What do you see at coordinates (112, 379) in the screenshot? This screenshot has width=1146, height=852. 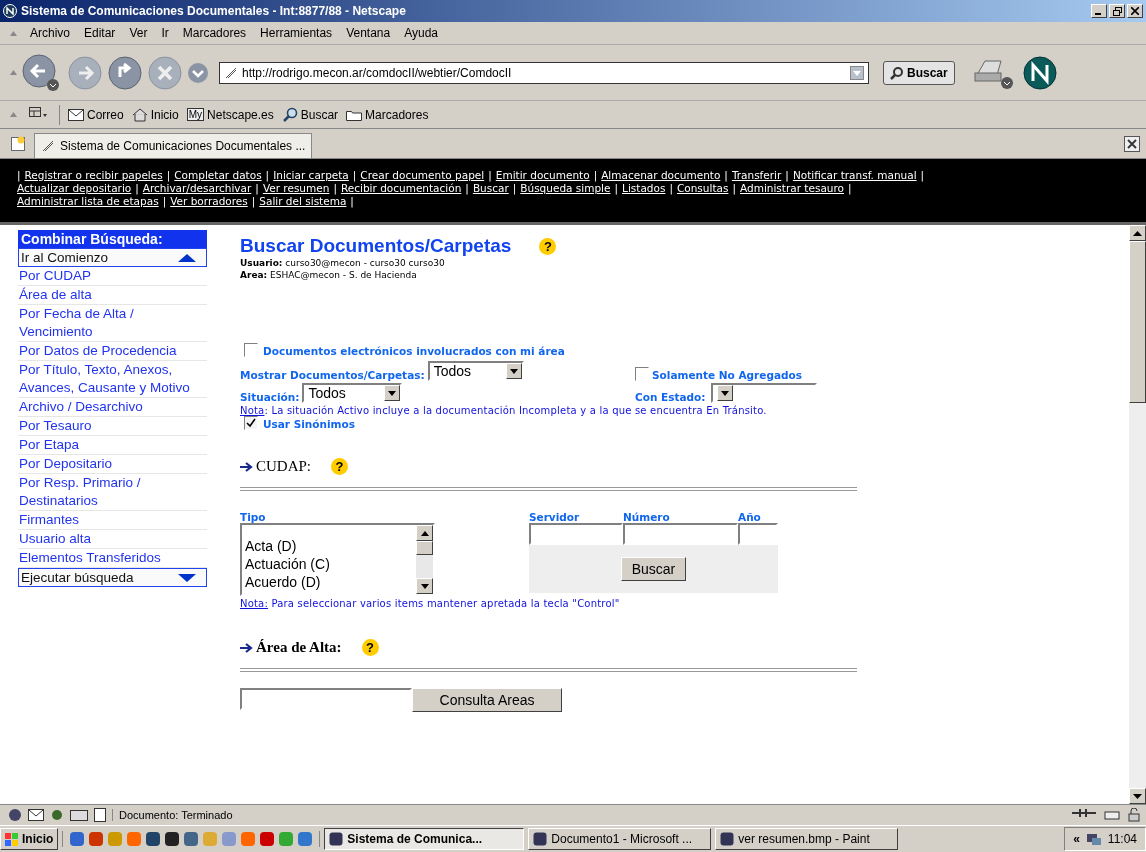 I see `sidebar-link: Por Título, Texto, Anexos, Avances, Causante y Motivo` at bounding box center [112, 379].